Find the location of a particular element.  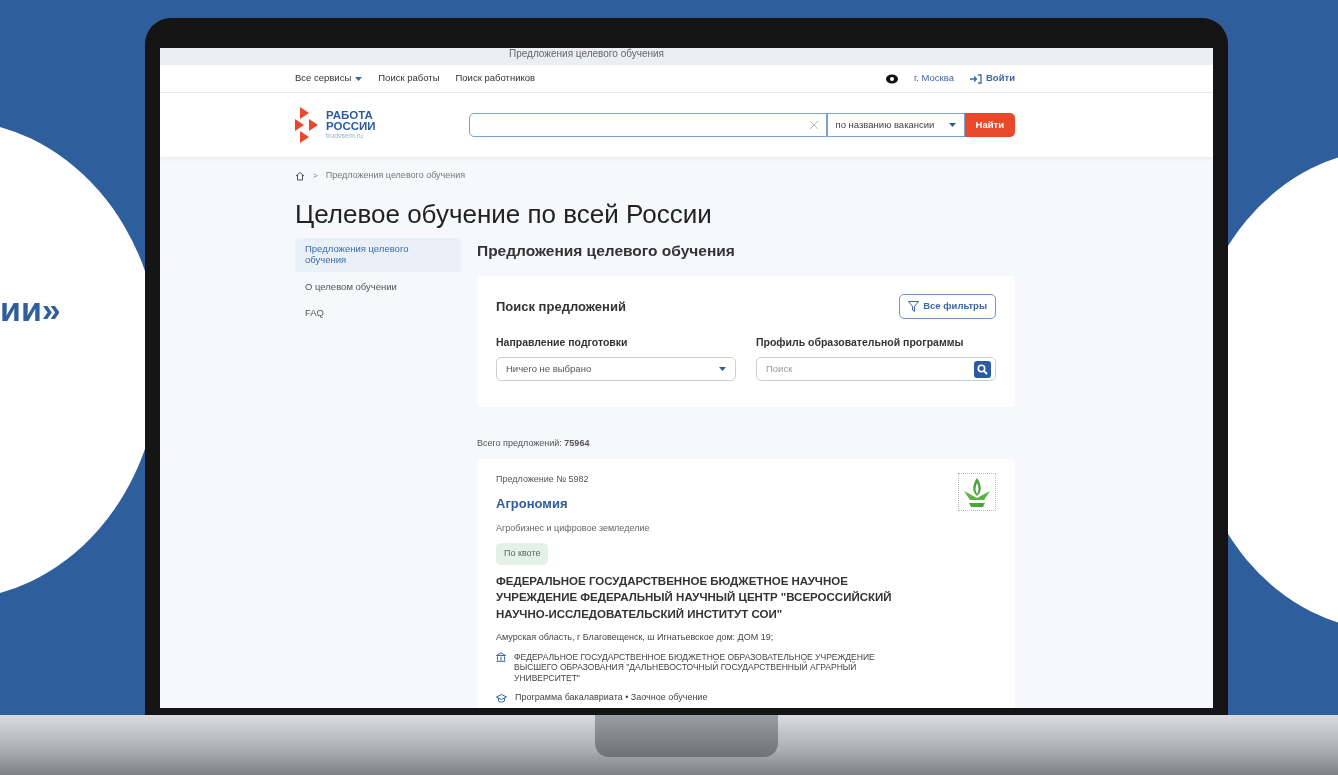

page-title: Целевое обучение по всей России is located at coordinates (504, 214).